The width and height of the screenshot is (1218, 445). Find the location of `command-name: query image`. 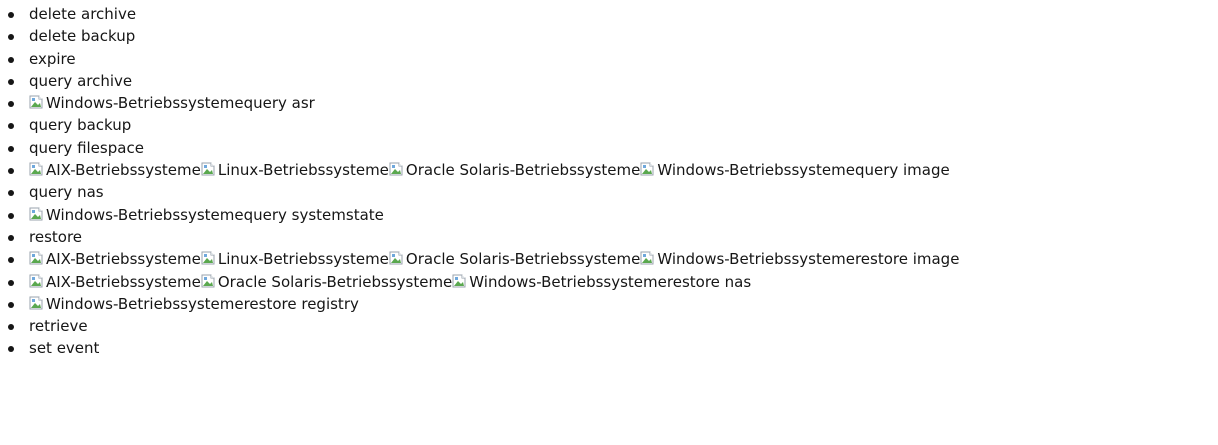

command-name: query image is located at coordinates (902, 170).